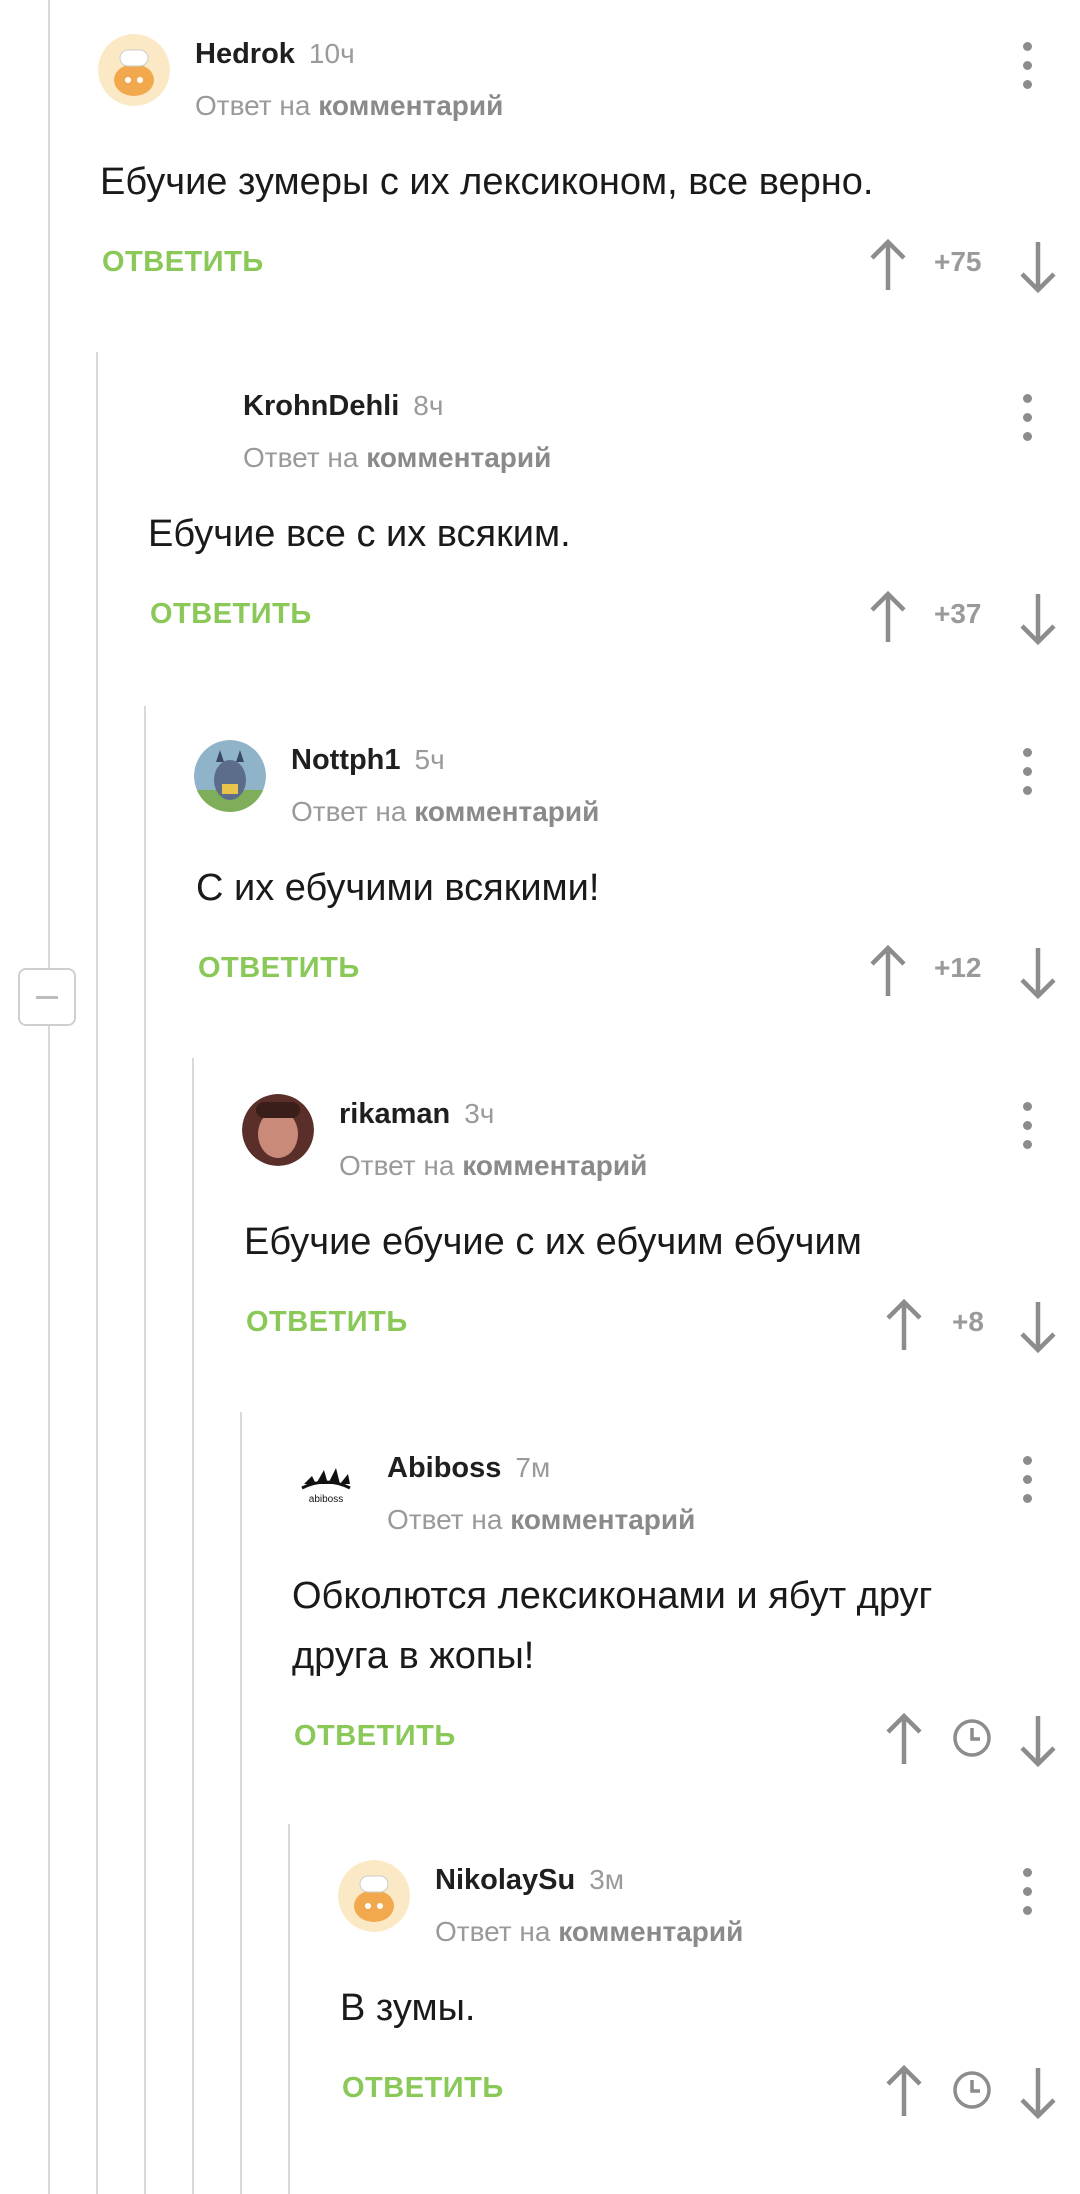 The height and width of the screenshot is (2194, 1080). Describe the element at coordinates (428, 405) in the screenshot. I see `comment-time: 8ч` at that location.